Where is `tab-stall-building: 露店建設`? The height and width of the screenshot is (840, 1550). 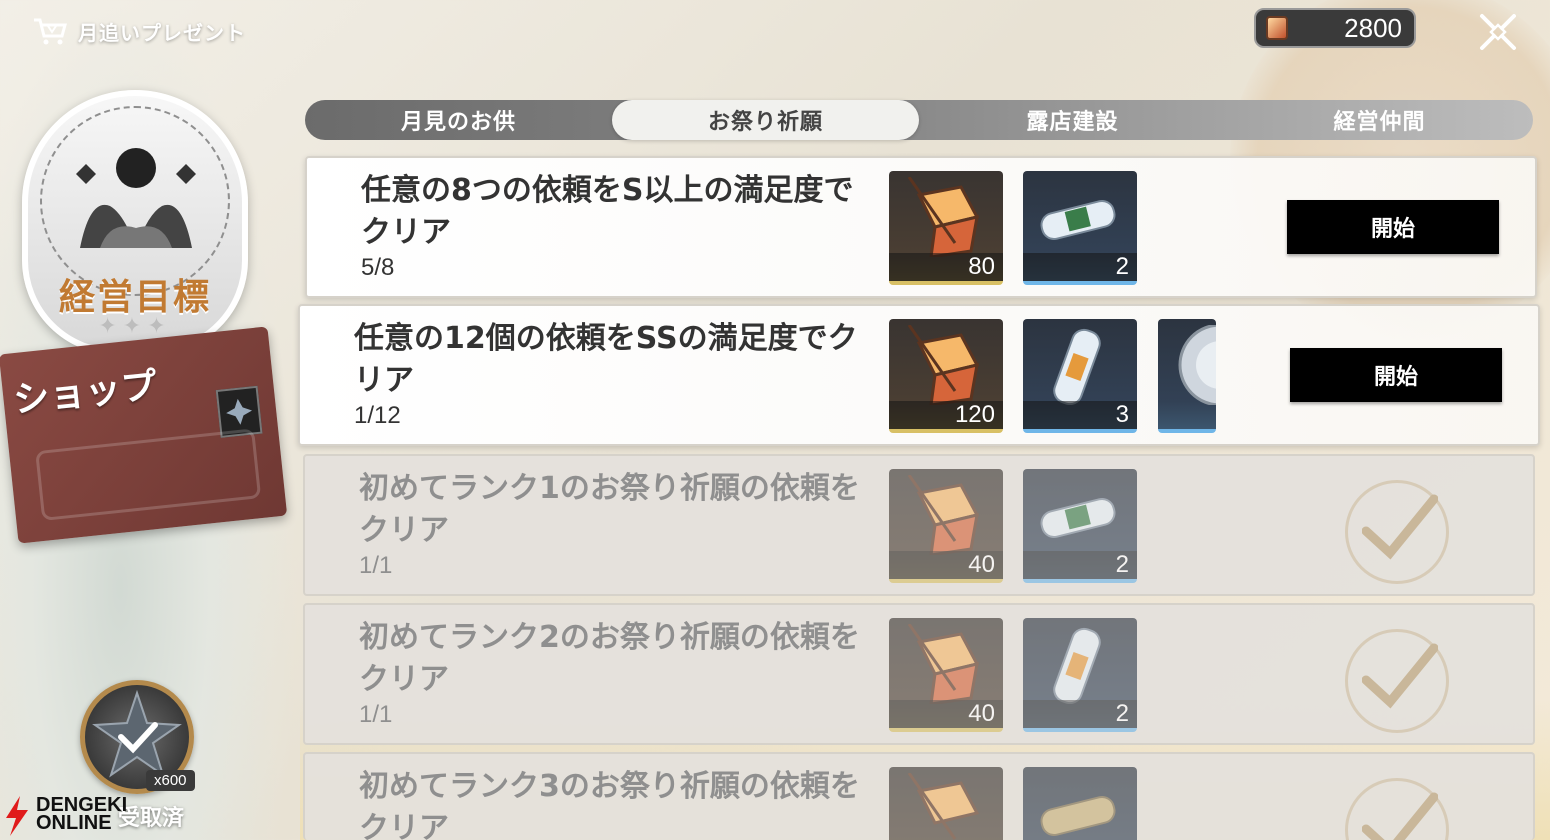
tab-stall-building: 露店建設 is located at coordinates (1072, 120).